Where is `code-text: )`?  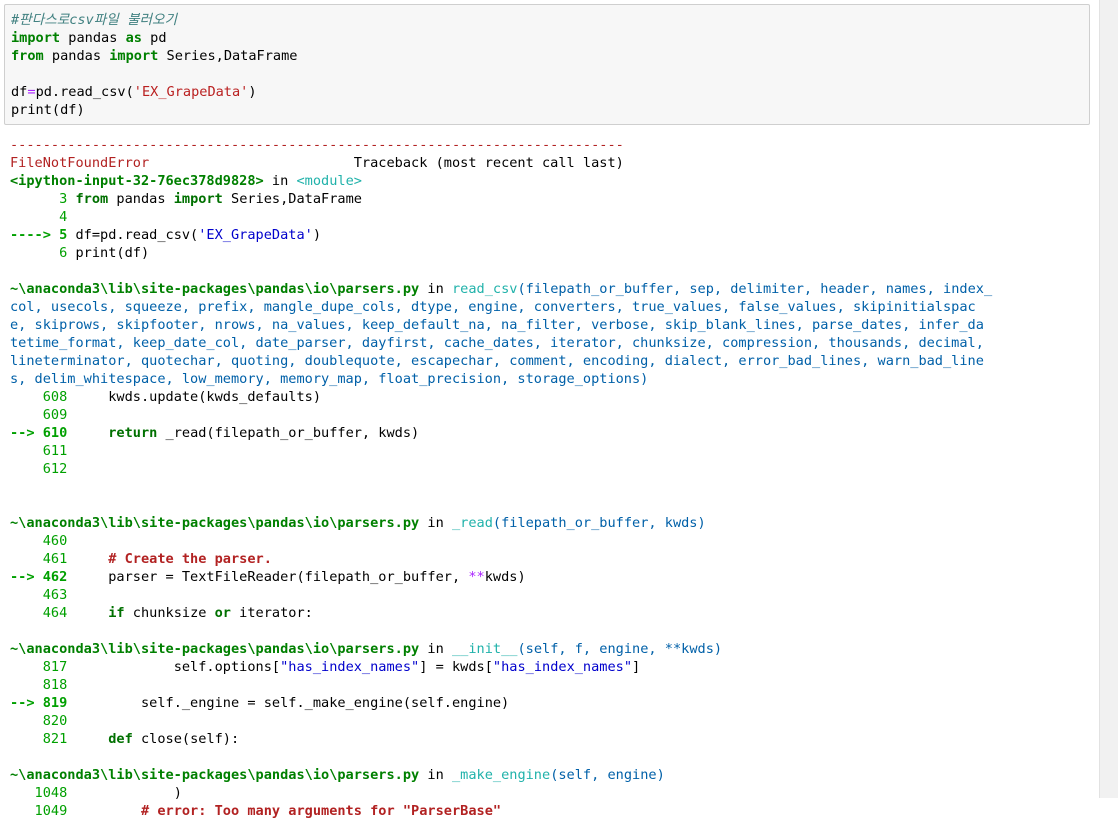
code-text: ) is located at coordinates (128, 793).